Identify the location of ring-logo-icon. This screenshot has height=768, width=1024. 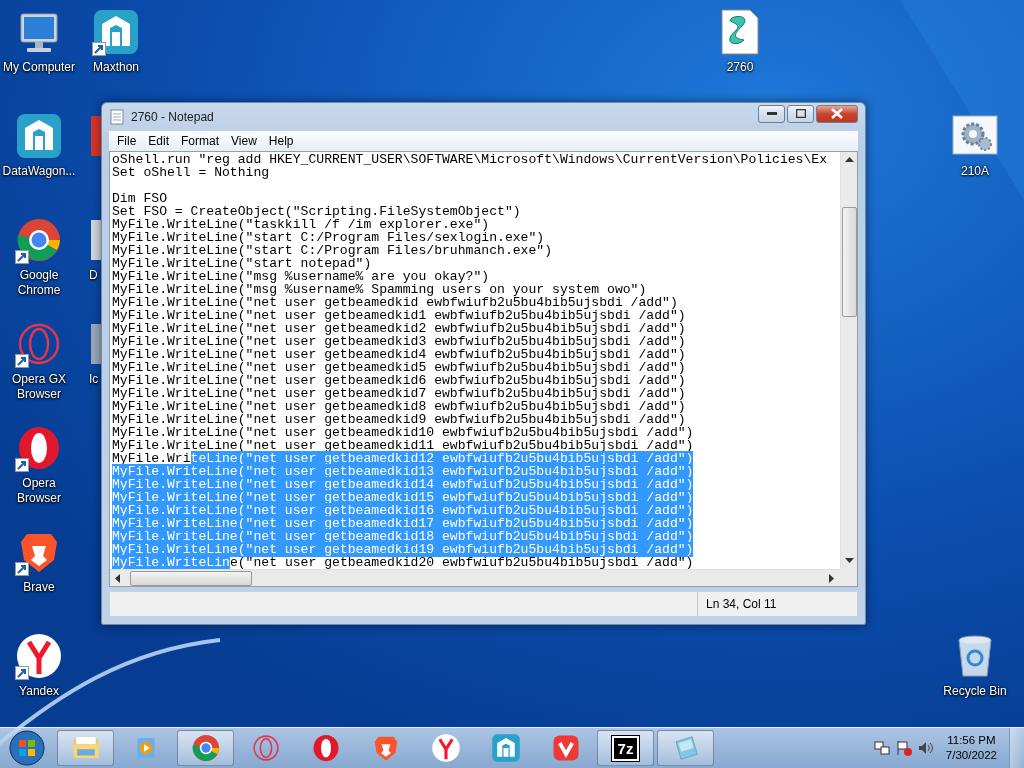
(265, 748).